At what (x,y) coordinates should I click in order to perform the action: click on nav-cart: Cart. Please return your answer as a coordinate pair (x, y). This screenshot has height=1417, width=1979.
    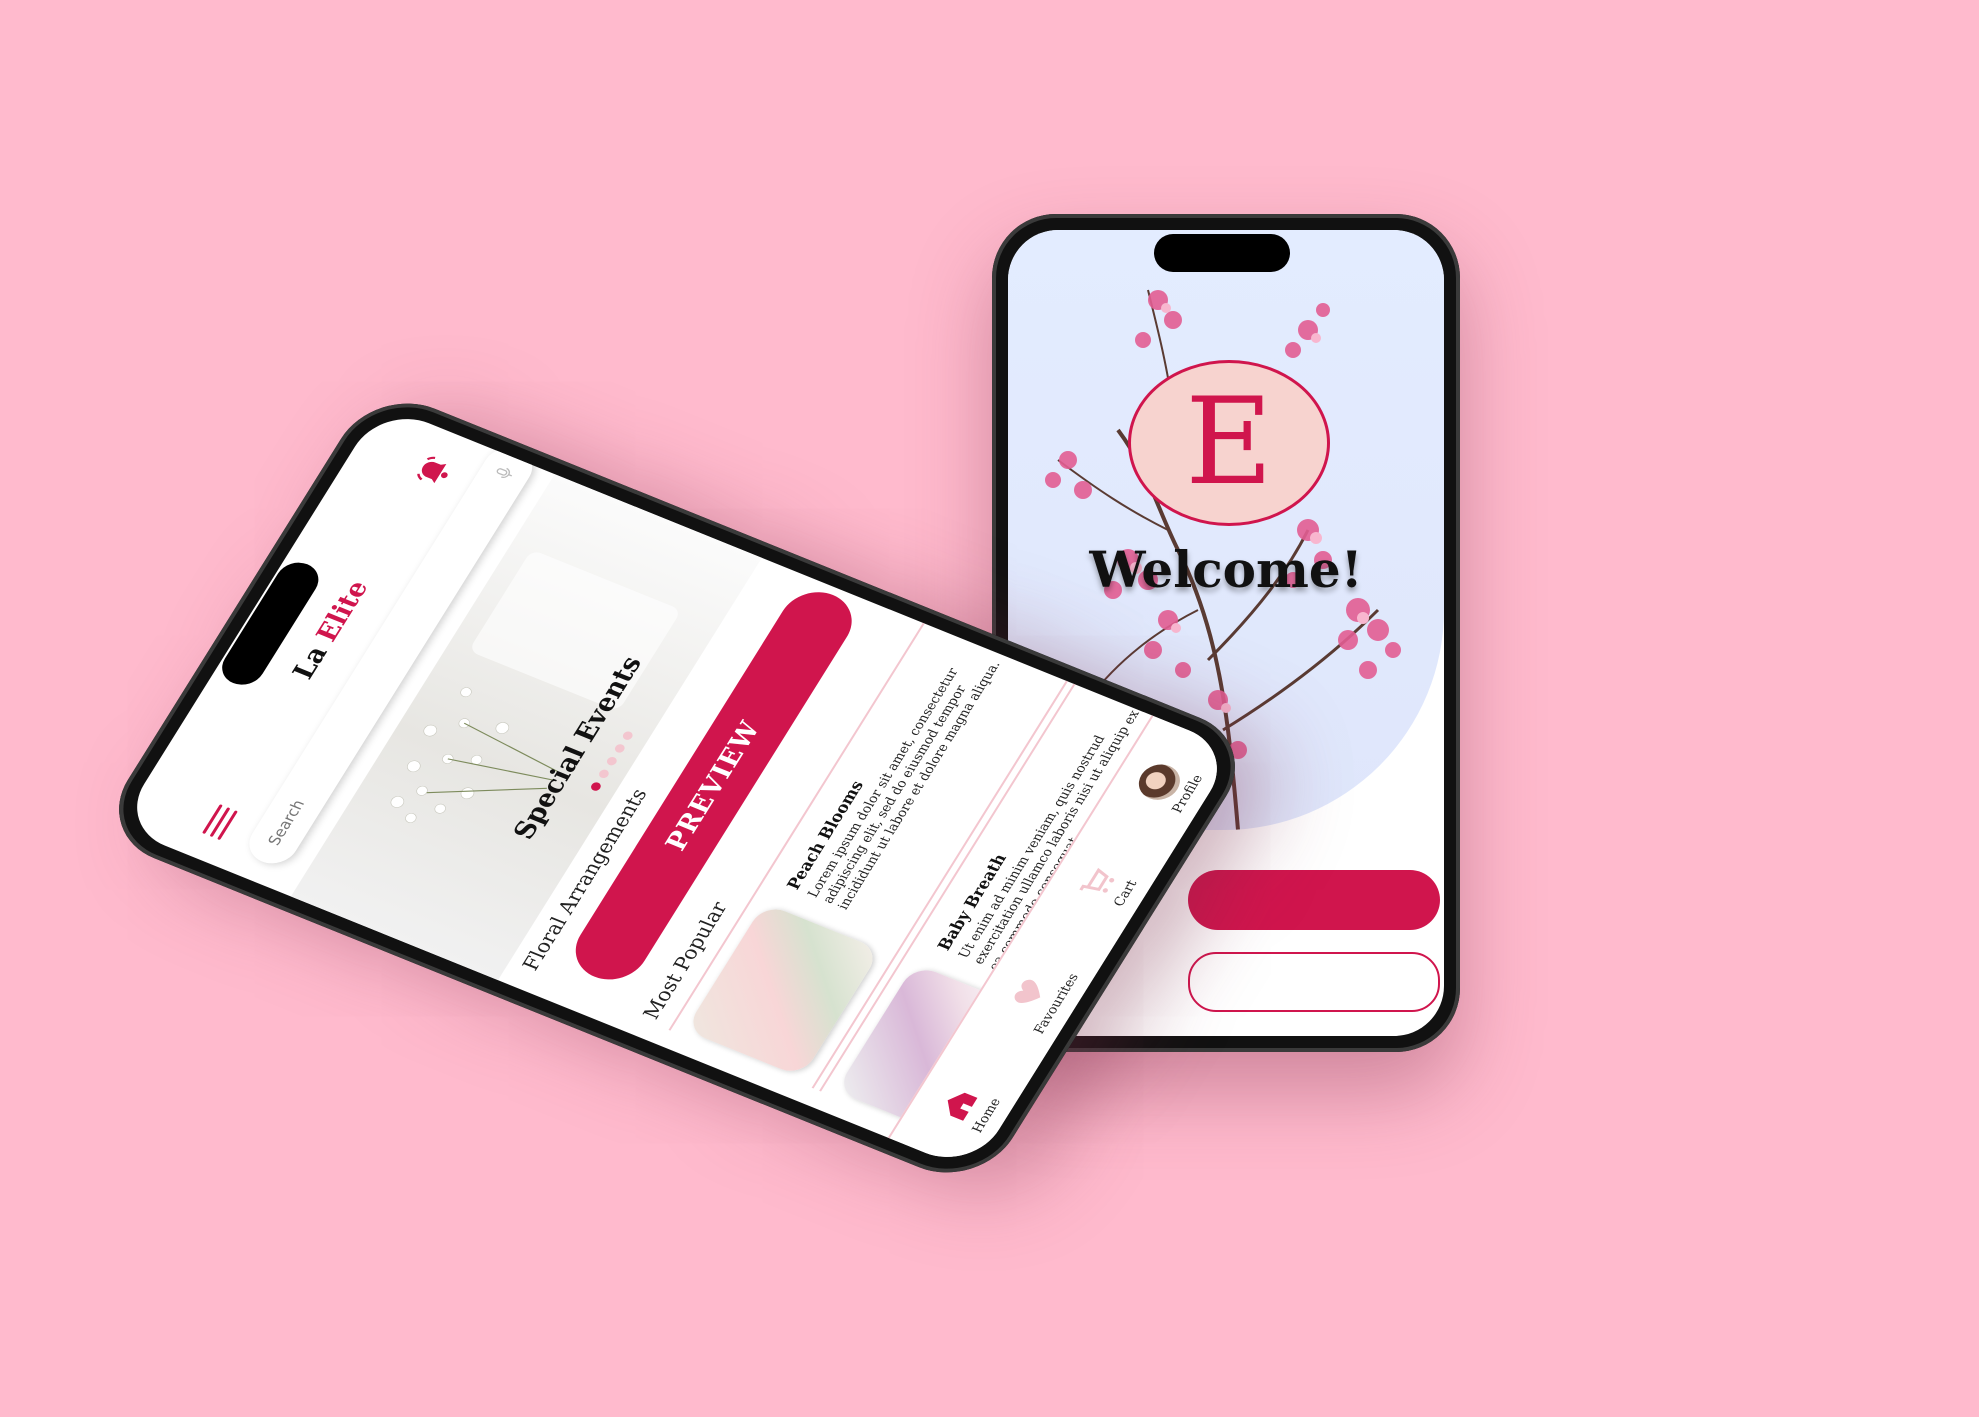
    Looking at the image, I should click on (1107, 885).